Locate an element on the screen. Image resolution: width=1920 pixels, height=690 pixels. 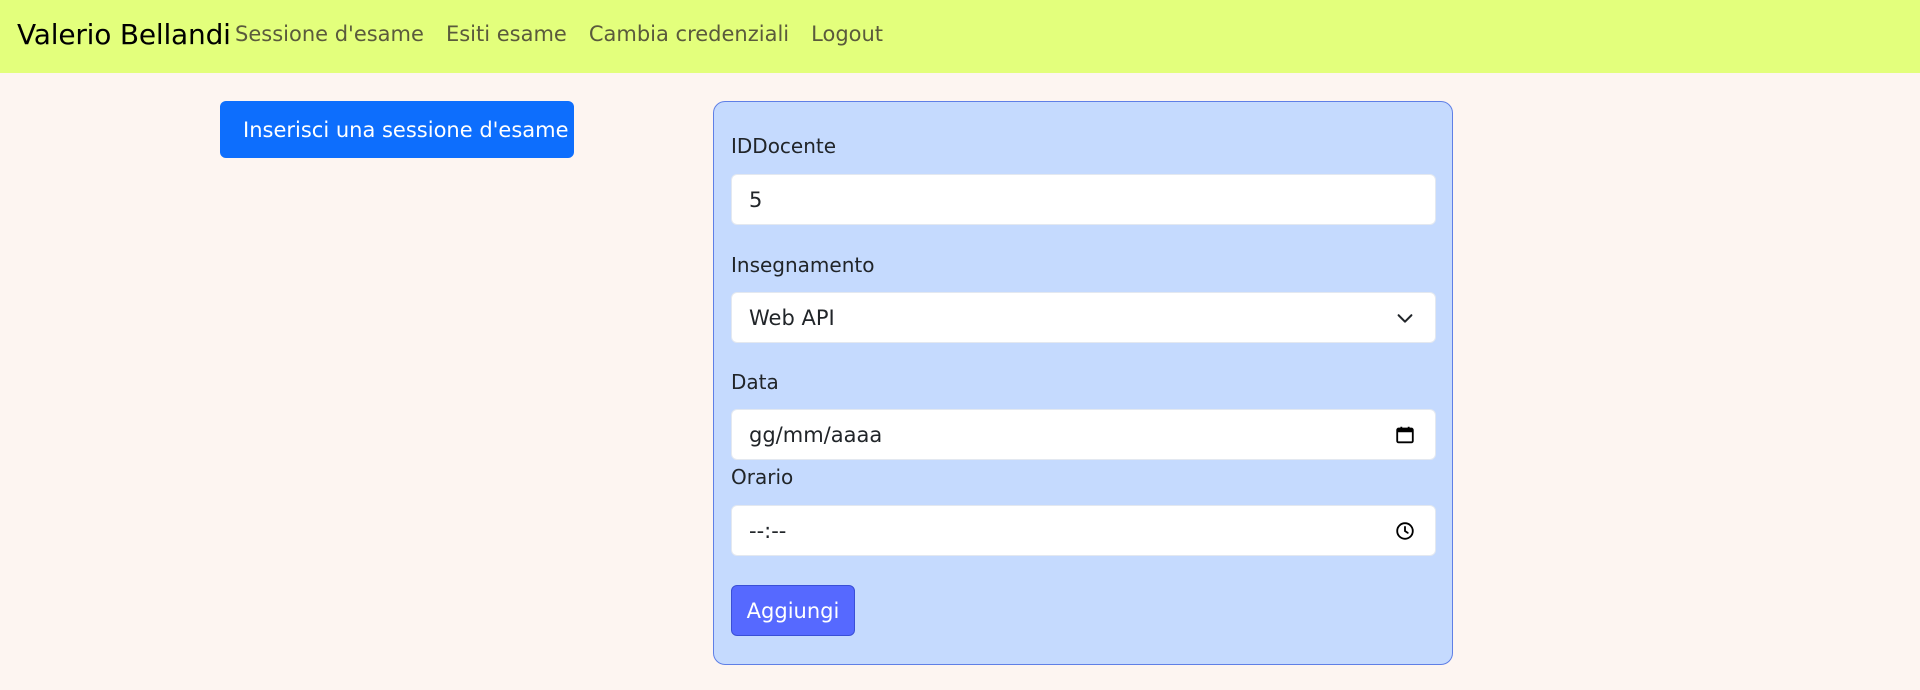
orario-input: --:-- is located at coordinates (1083, 530).